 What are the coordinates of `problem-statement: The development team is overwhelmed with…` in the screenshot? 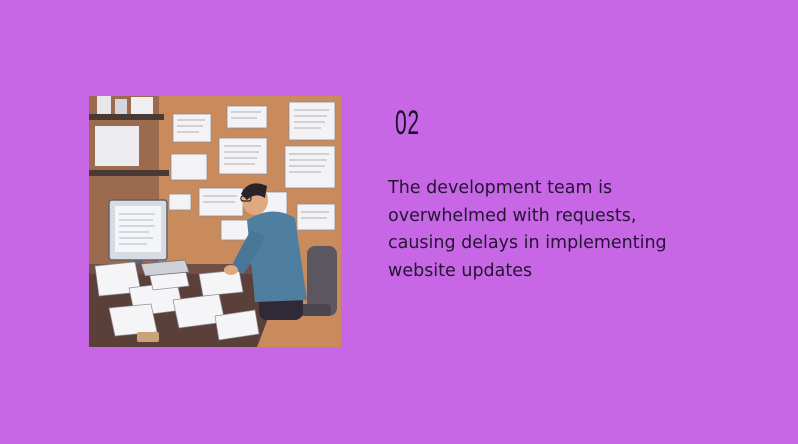 It's located at (527, 229).